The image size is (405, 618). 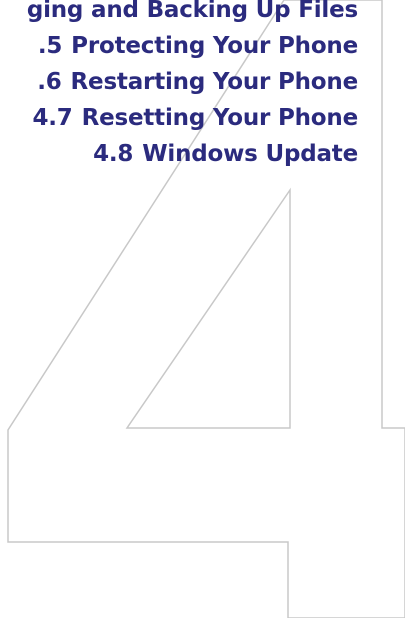 I want to click on toc-entry-title: Restarting Your Phone, so click(x=214, y=82).